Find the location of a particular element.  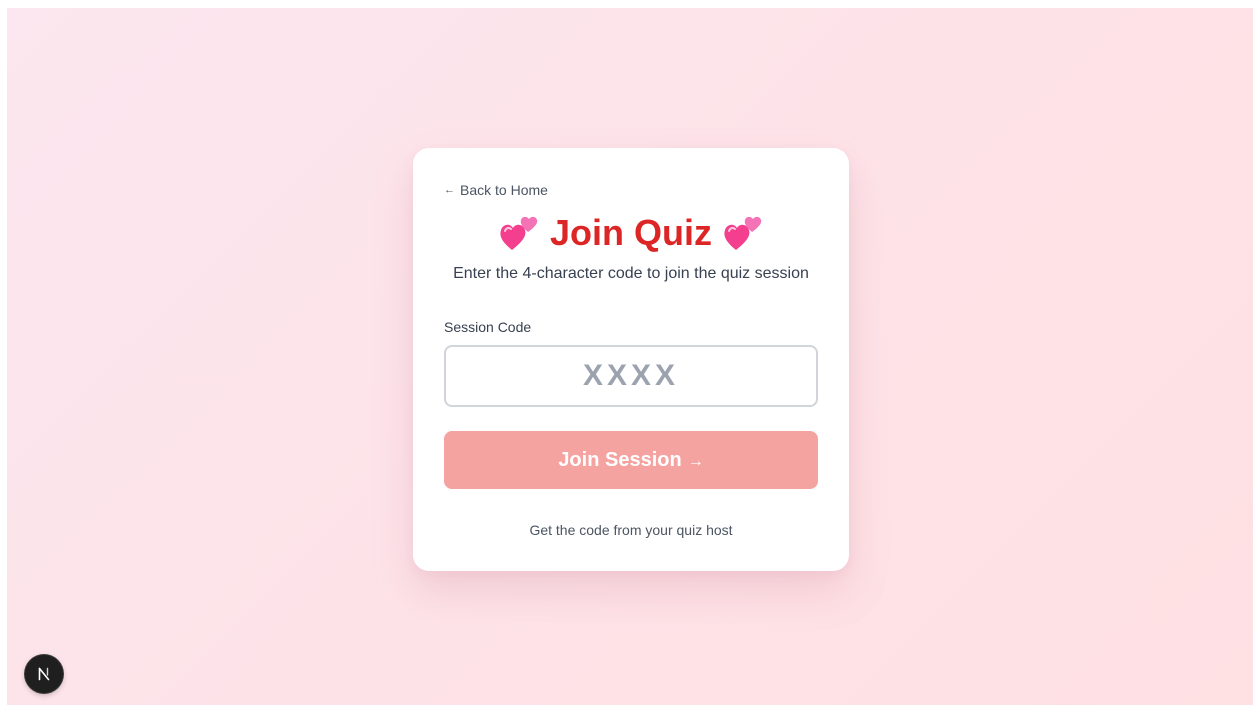

arrow-right-icon: → is located at coordinates (695, 461).